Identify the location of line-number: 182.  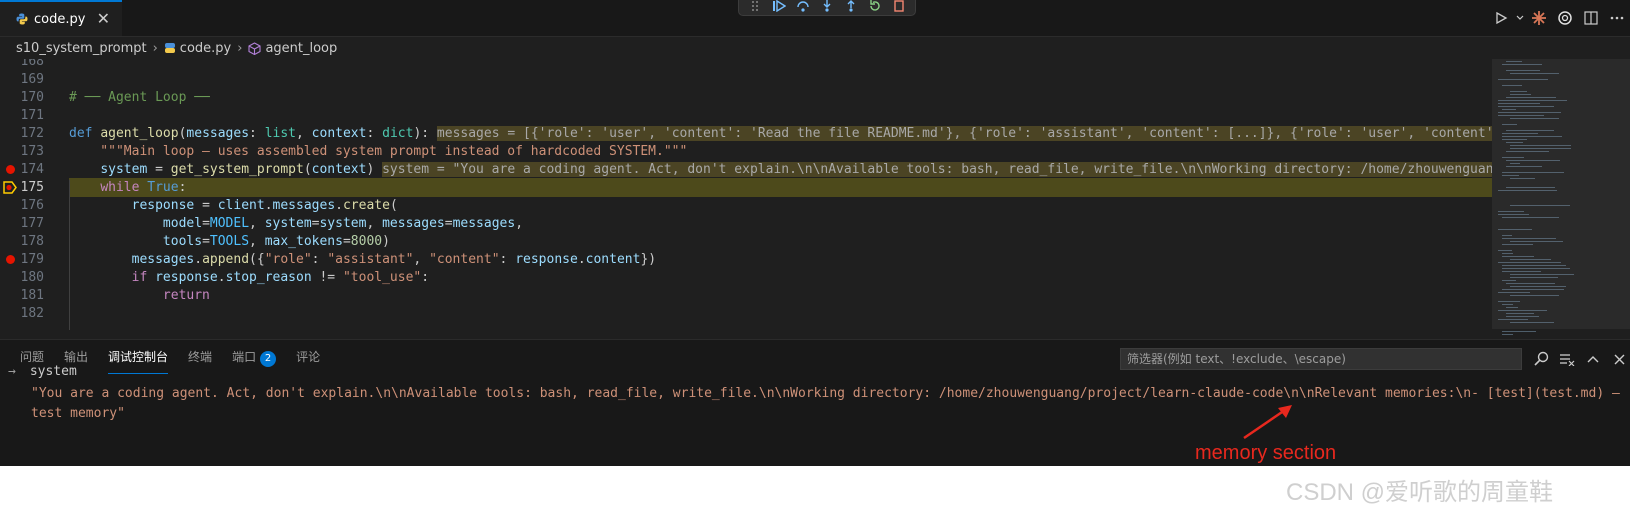
(32, 313).